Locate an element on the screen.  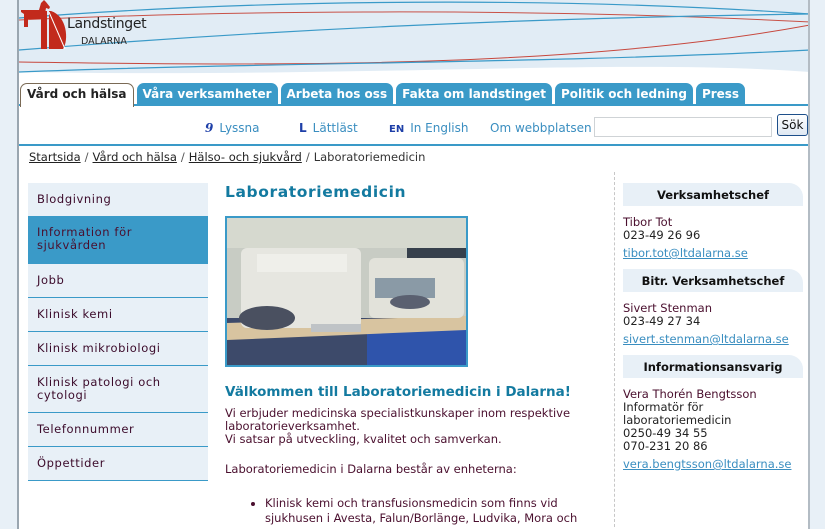
search-input is located at coordinates (683, 127).